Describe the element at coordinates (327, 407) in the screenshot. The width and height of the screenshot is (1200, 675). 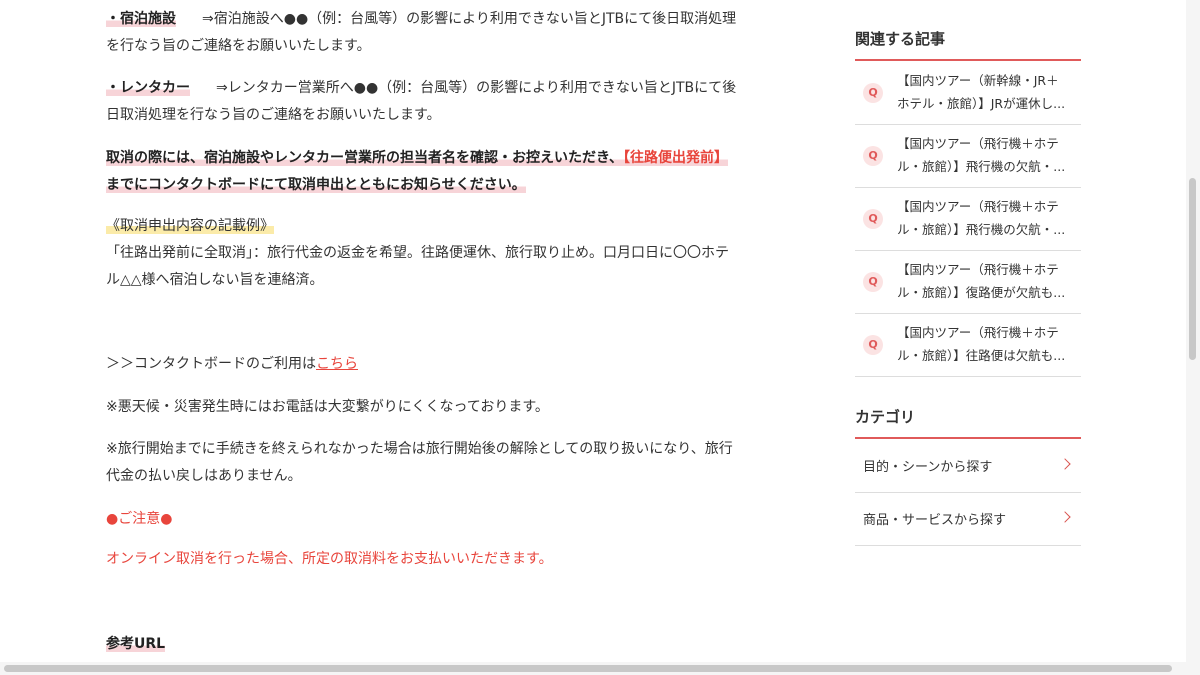
I see `note-phone: ※悪天候・災害発生時にはお電話は大変繋がりにくくなっております。` at that location.